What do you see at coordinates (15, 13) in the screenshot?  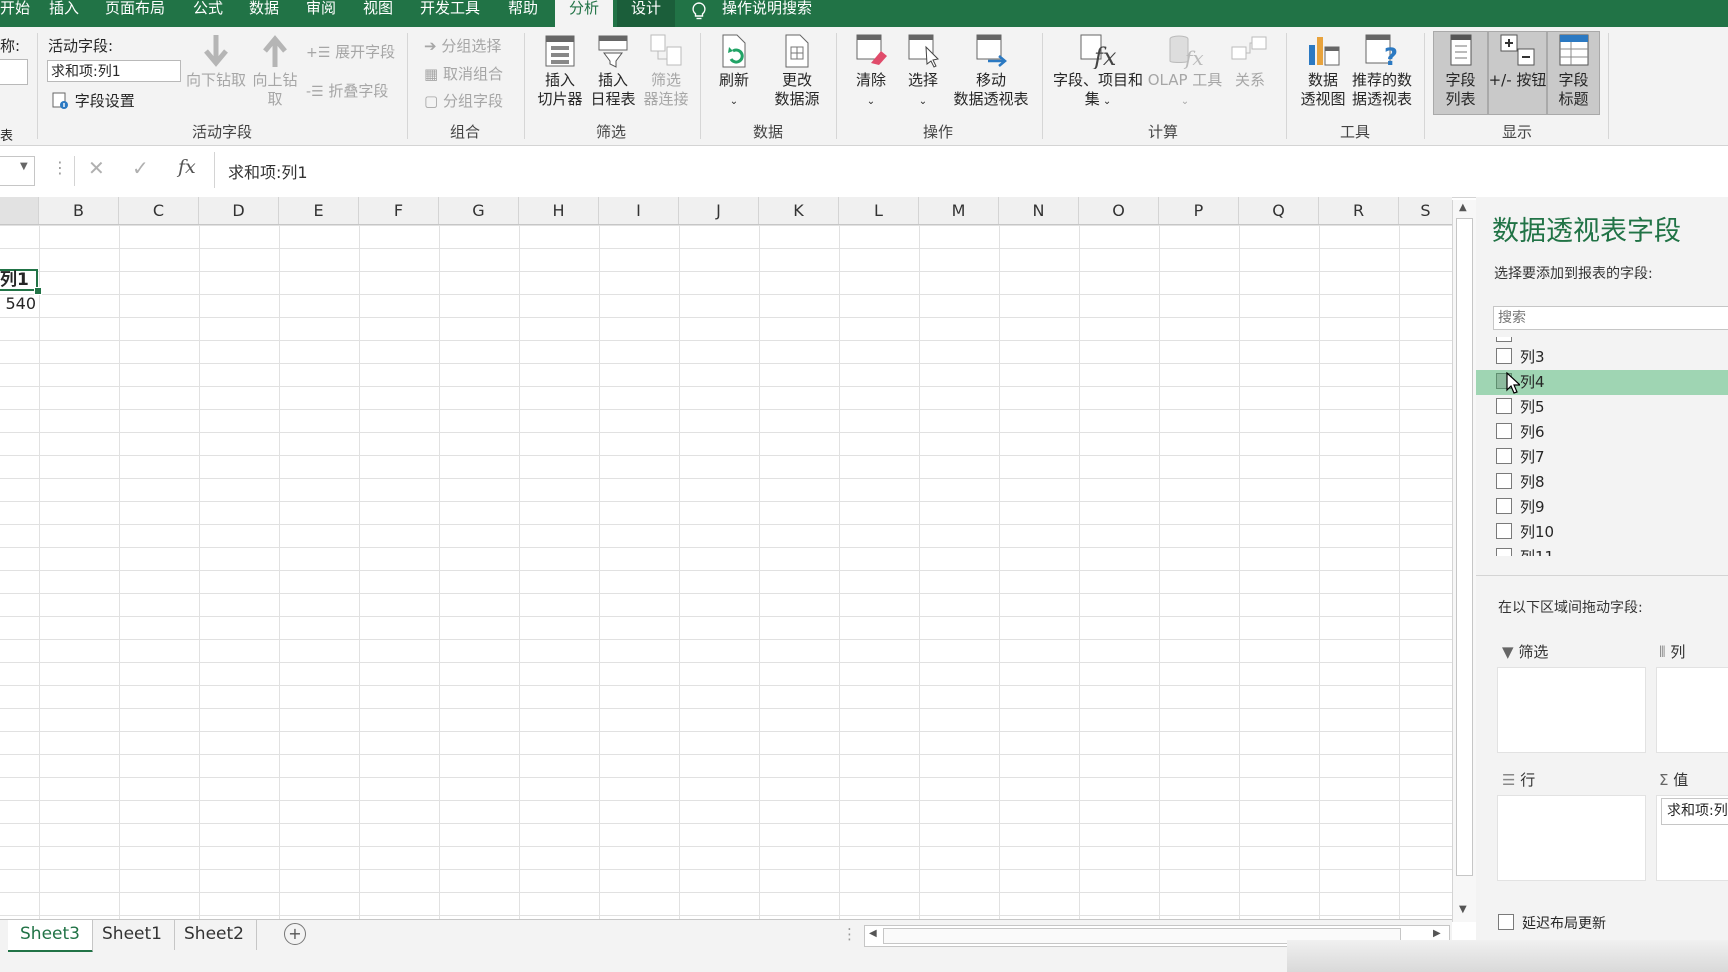 I see `tab-home: 开始` at bounding box center [15, 13].